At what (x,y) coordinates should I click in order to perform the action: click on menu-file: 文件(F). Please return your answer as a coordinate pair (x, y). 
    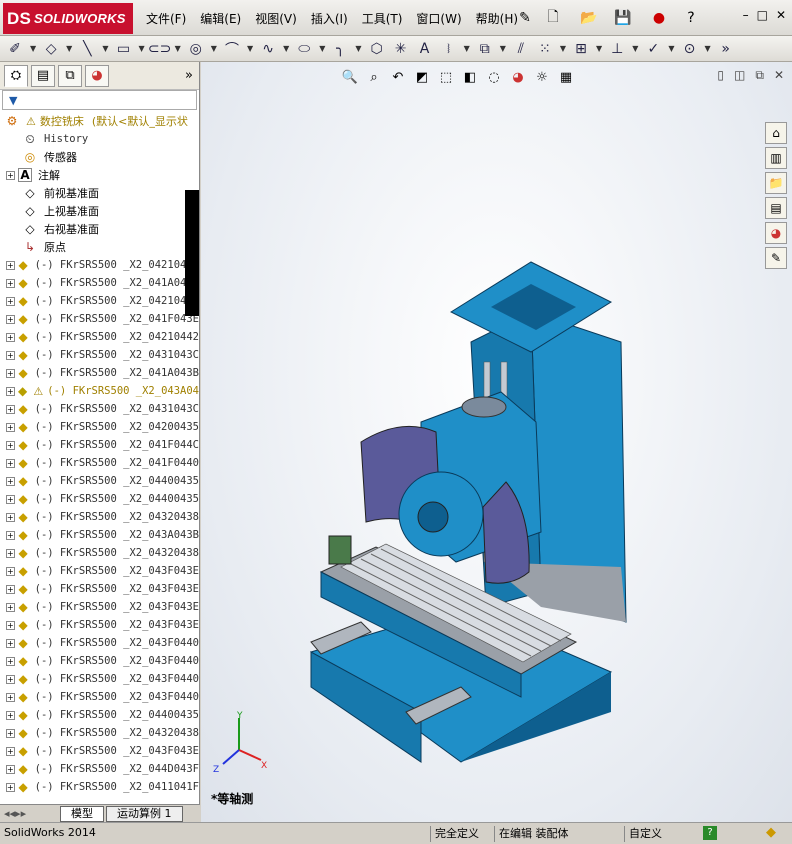
    Looking at the image, I should click on (166, 18).